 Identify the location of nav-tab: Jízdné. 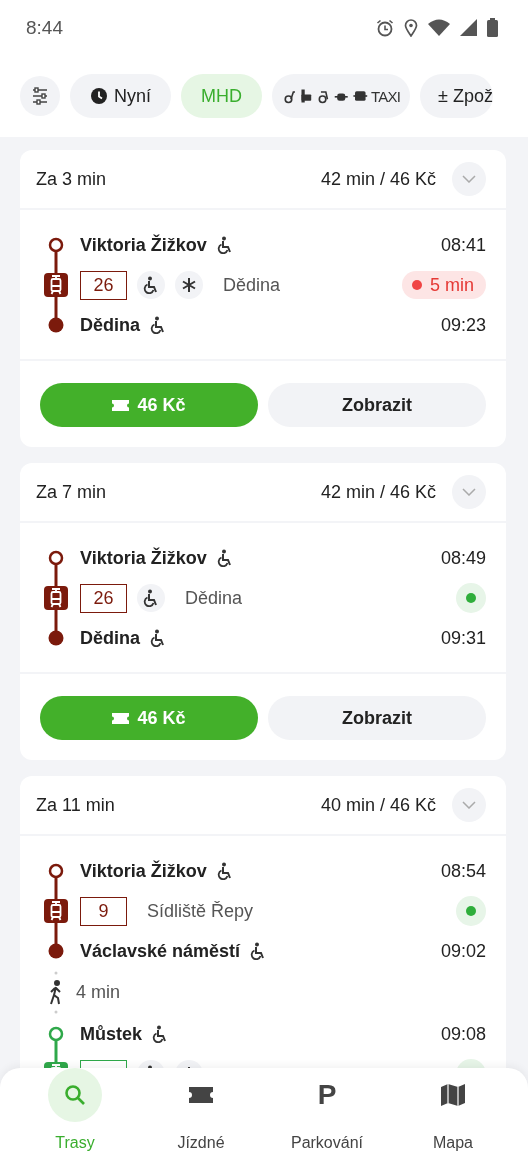
(201, 1118).